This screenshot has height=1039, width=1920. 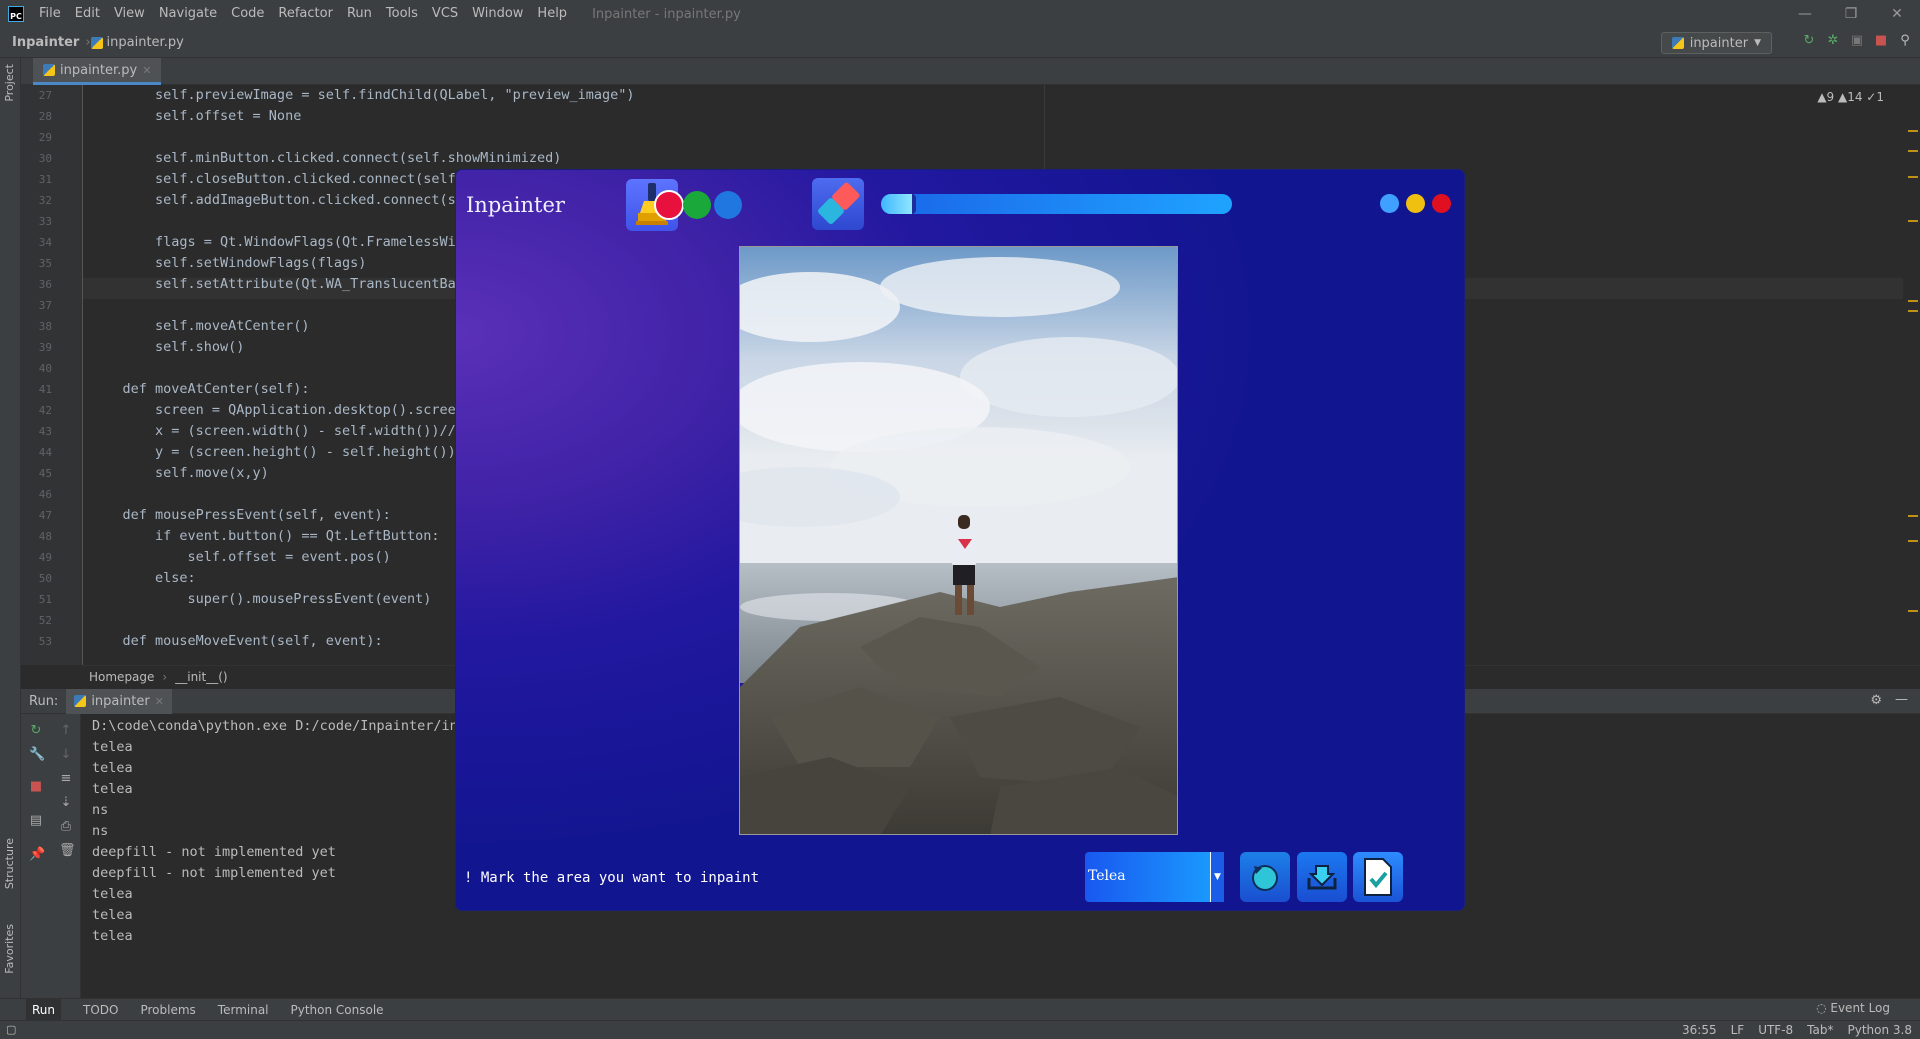 I want to click on run-config-select: inpainter ▼, so click(x=1716, y=43).